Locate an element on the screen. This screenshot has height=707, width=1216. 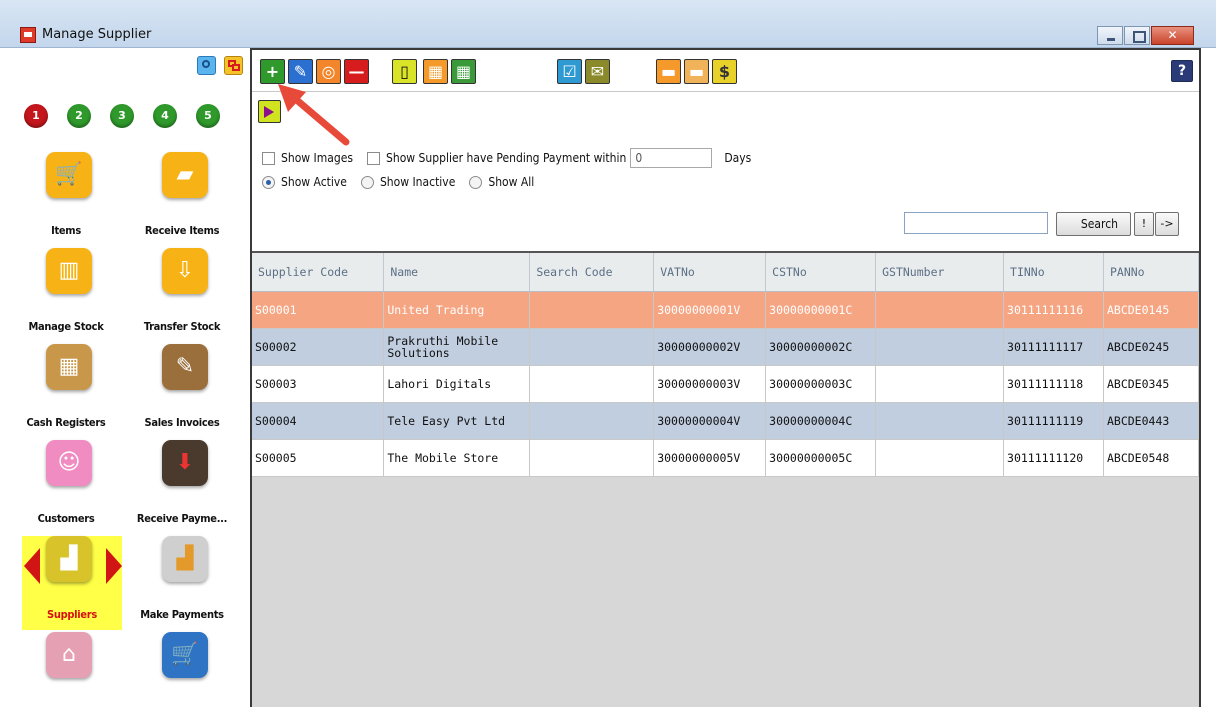
nav-store: ⌂ is located at coordinates (66, 669).